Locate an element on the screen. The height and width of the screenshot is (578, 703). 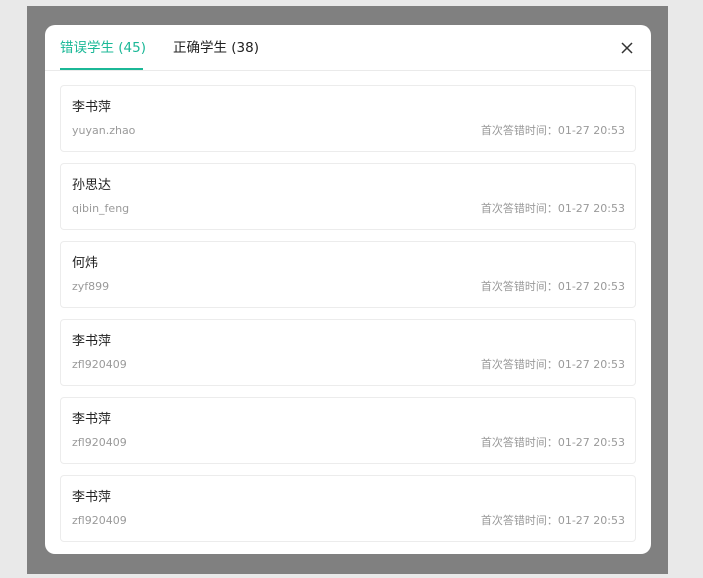
tab-wrong-students: 错误学生 (45) is located at coordinates (103, 48).